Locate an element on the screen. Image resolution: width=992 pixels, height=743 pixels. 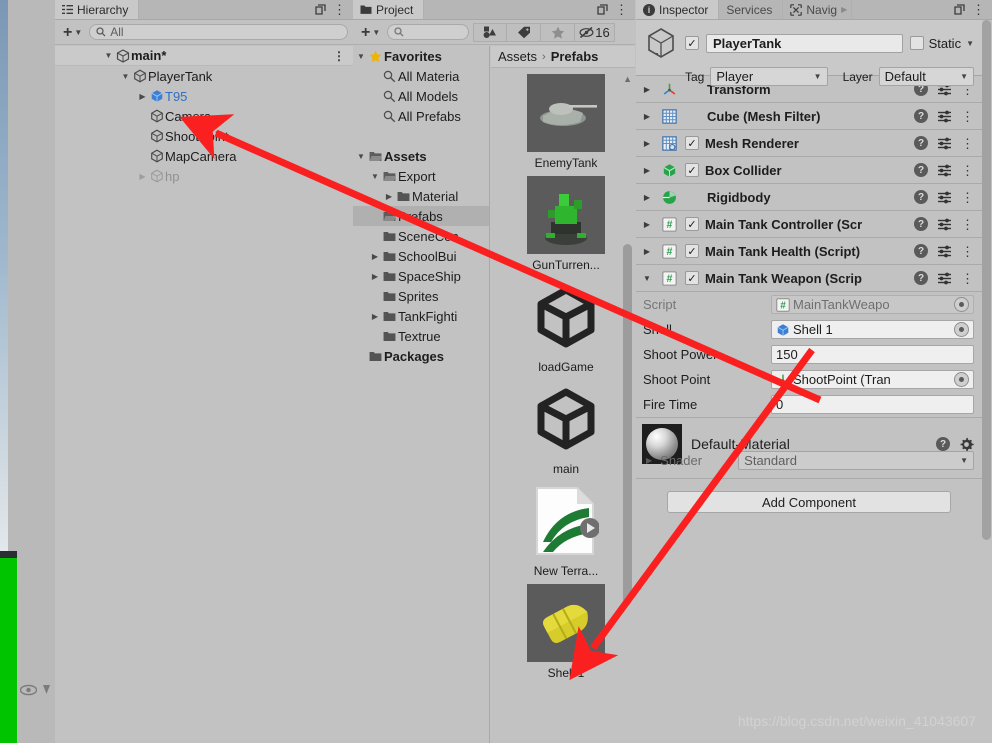
component-header: ▶ Cube (Mesh Filter)? ⋮ is located at coordinates (809, 116).